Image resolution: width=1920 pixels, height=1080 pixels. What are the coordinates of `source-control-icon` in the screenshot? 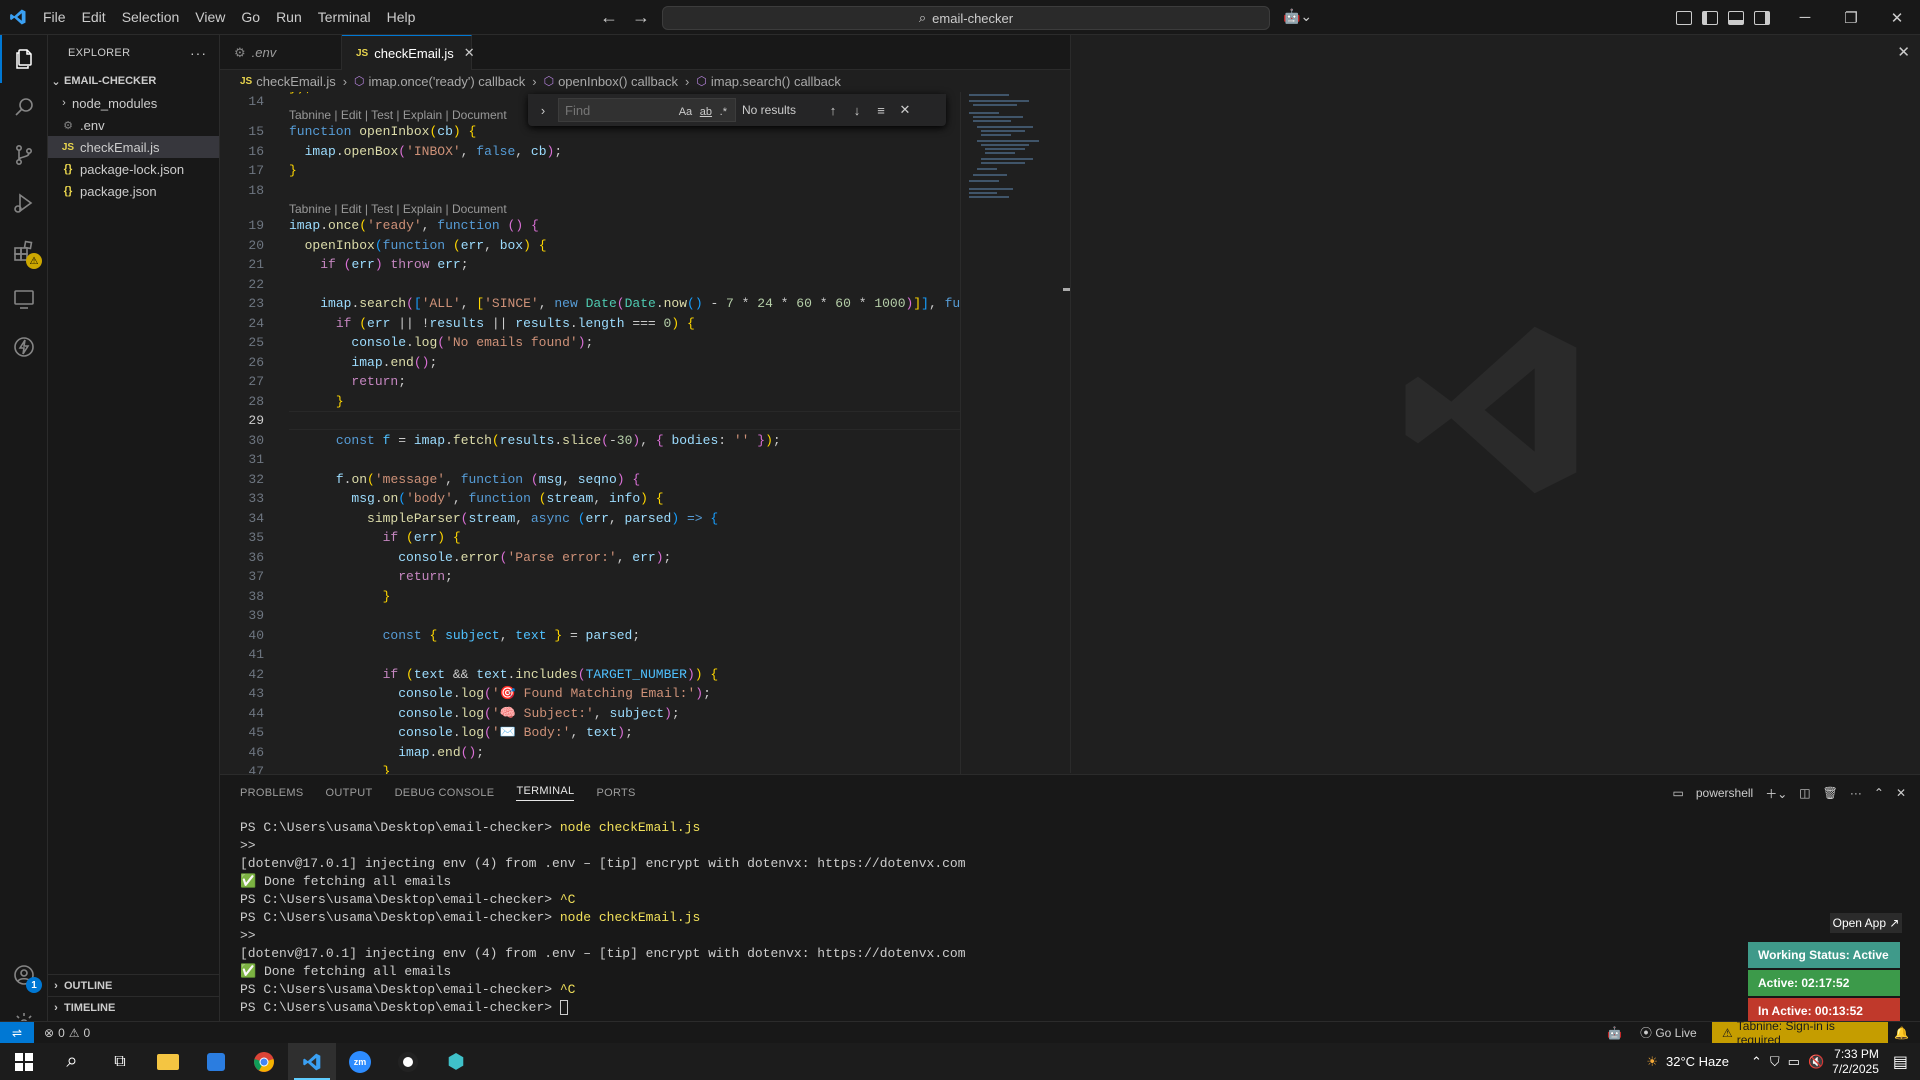 It's located at (24, 155).